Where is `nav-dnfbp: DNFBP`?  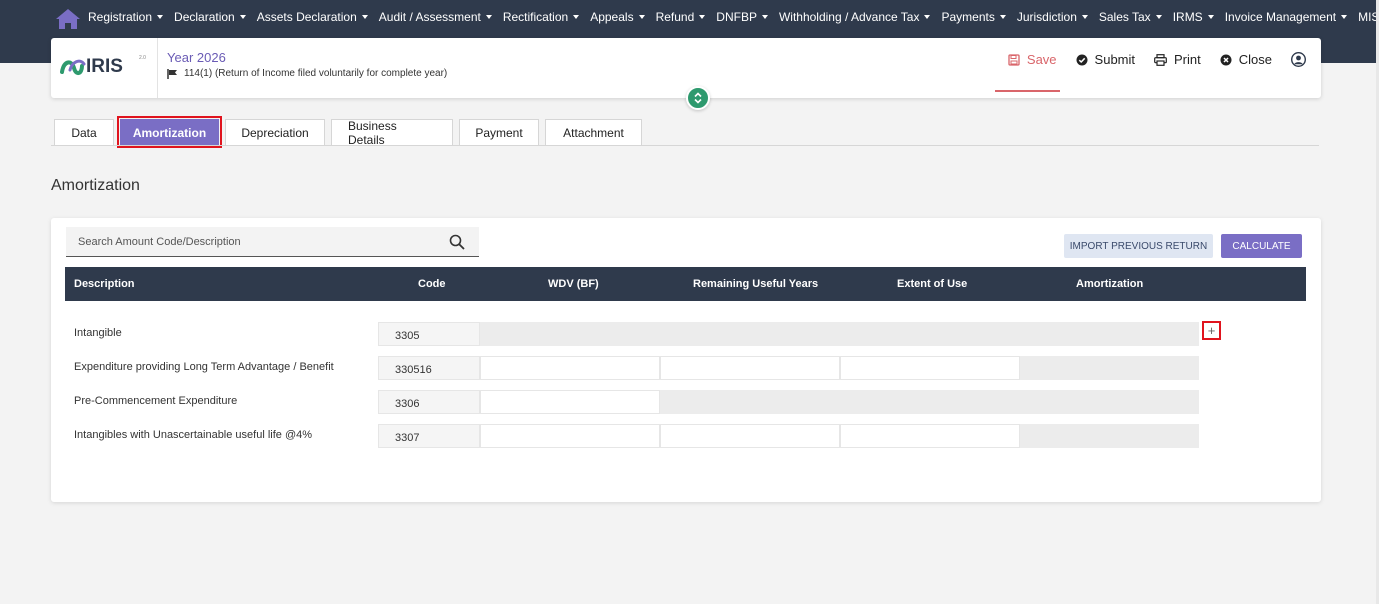
nav-dnfbp: DNFBP is located at coordinates (742, 17).